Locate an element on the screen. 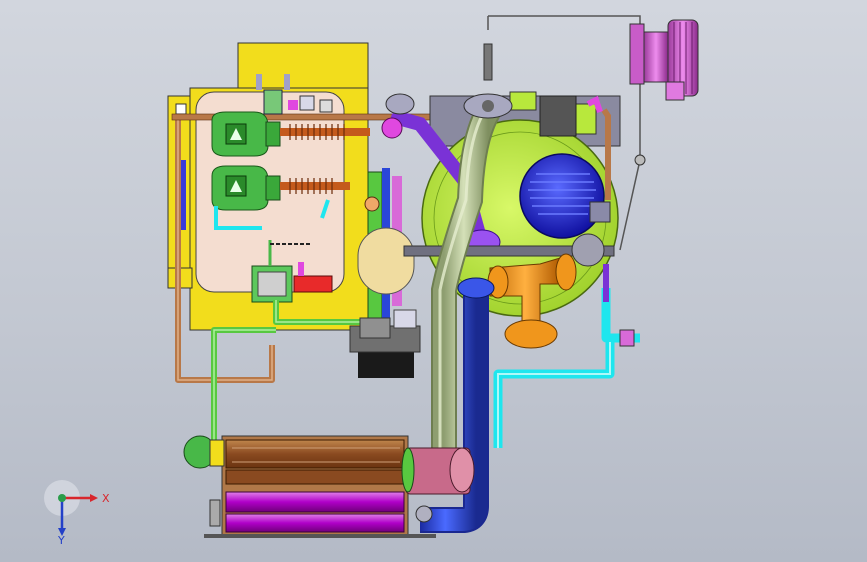 The height and width of the screenshot is (562, 867). x-axis-label: X is located at coordinates (106, 498).